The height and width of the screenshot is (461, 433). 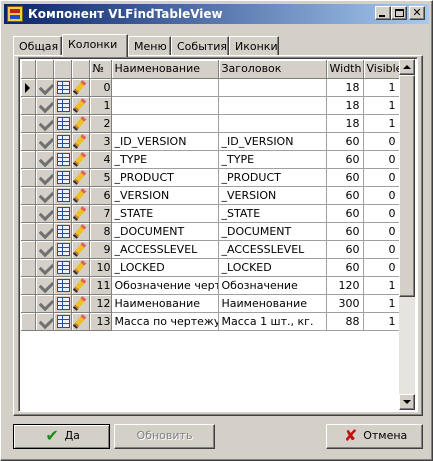 What do you see at coordinates (272, 231) in the screenshot?
I see `cell-caption: _DOCUMENT` at bounding box center [272, 231].